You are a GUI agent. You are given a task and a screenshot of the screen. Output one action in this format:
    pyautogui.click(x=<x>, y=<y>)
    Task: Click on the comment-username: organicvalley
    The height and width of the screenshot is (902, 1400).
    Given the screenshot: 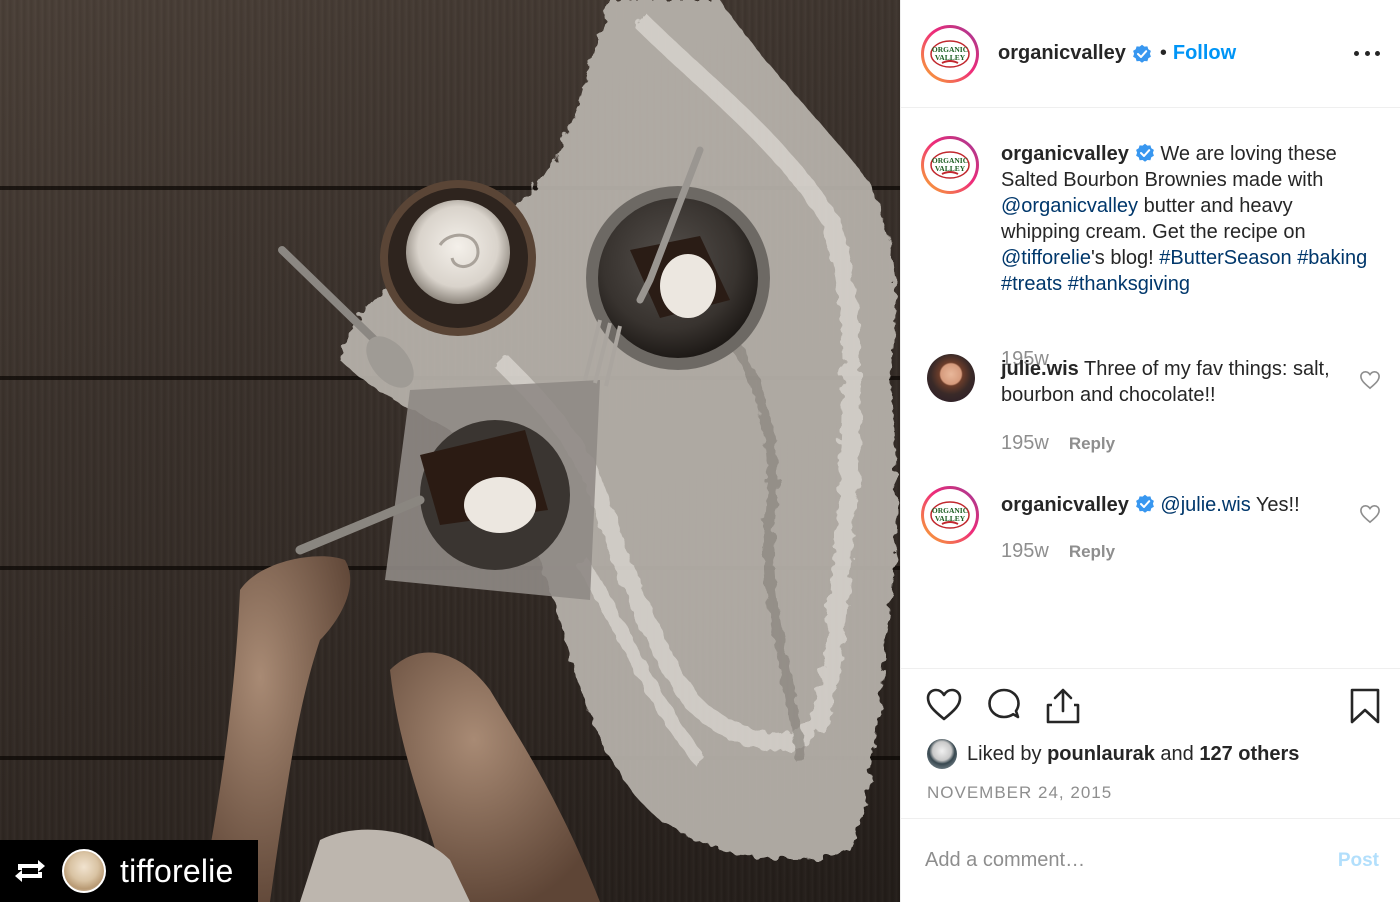 What is the action you would take?
    pyautogui.click(x=1065, y=505)
    